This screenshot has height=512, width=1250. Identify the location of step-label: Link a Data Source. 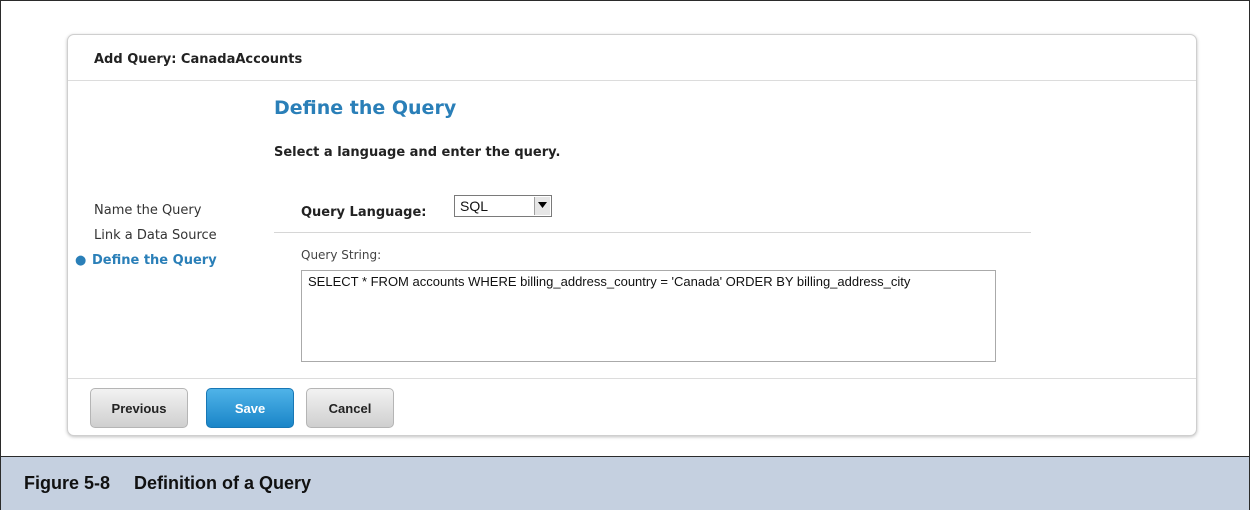
(155, 235).